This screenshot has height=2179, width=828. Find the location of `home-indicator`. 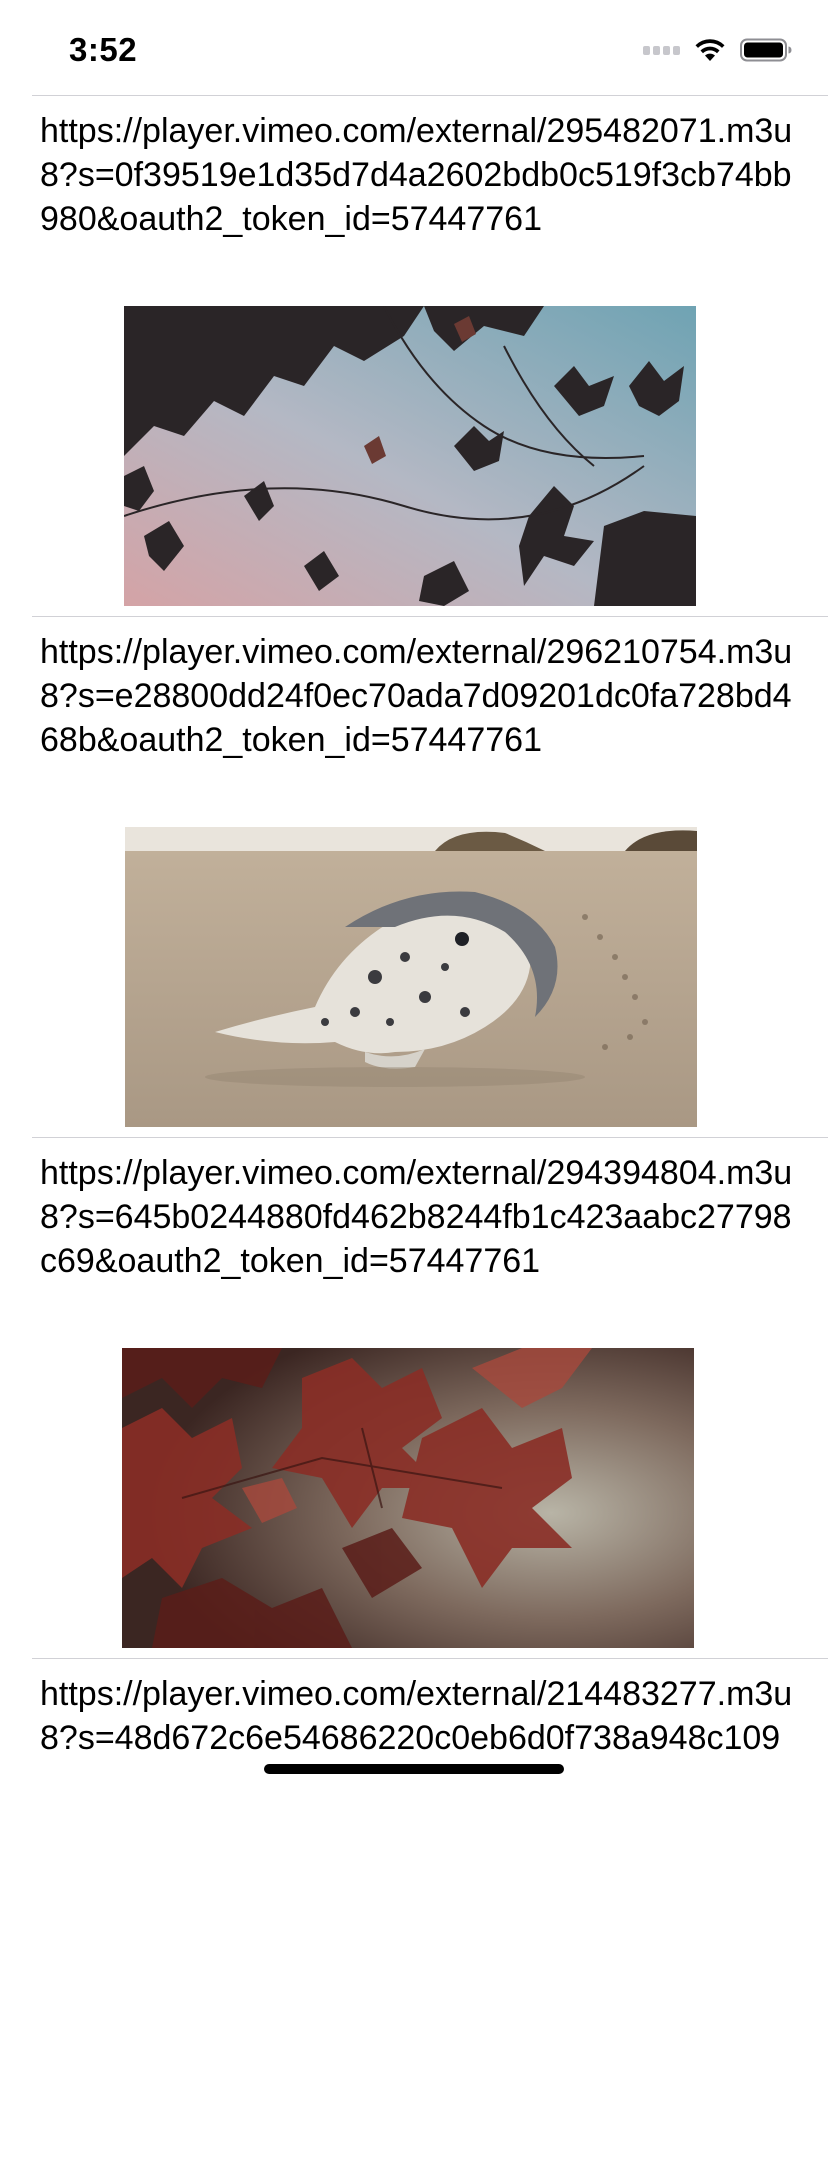

home-indicator is located at coordinates (414, 1769).